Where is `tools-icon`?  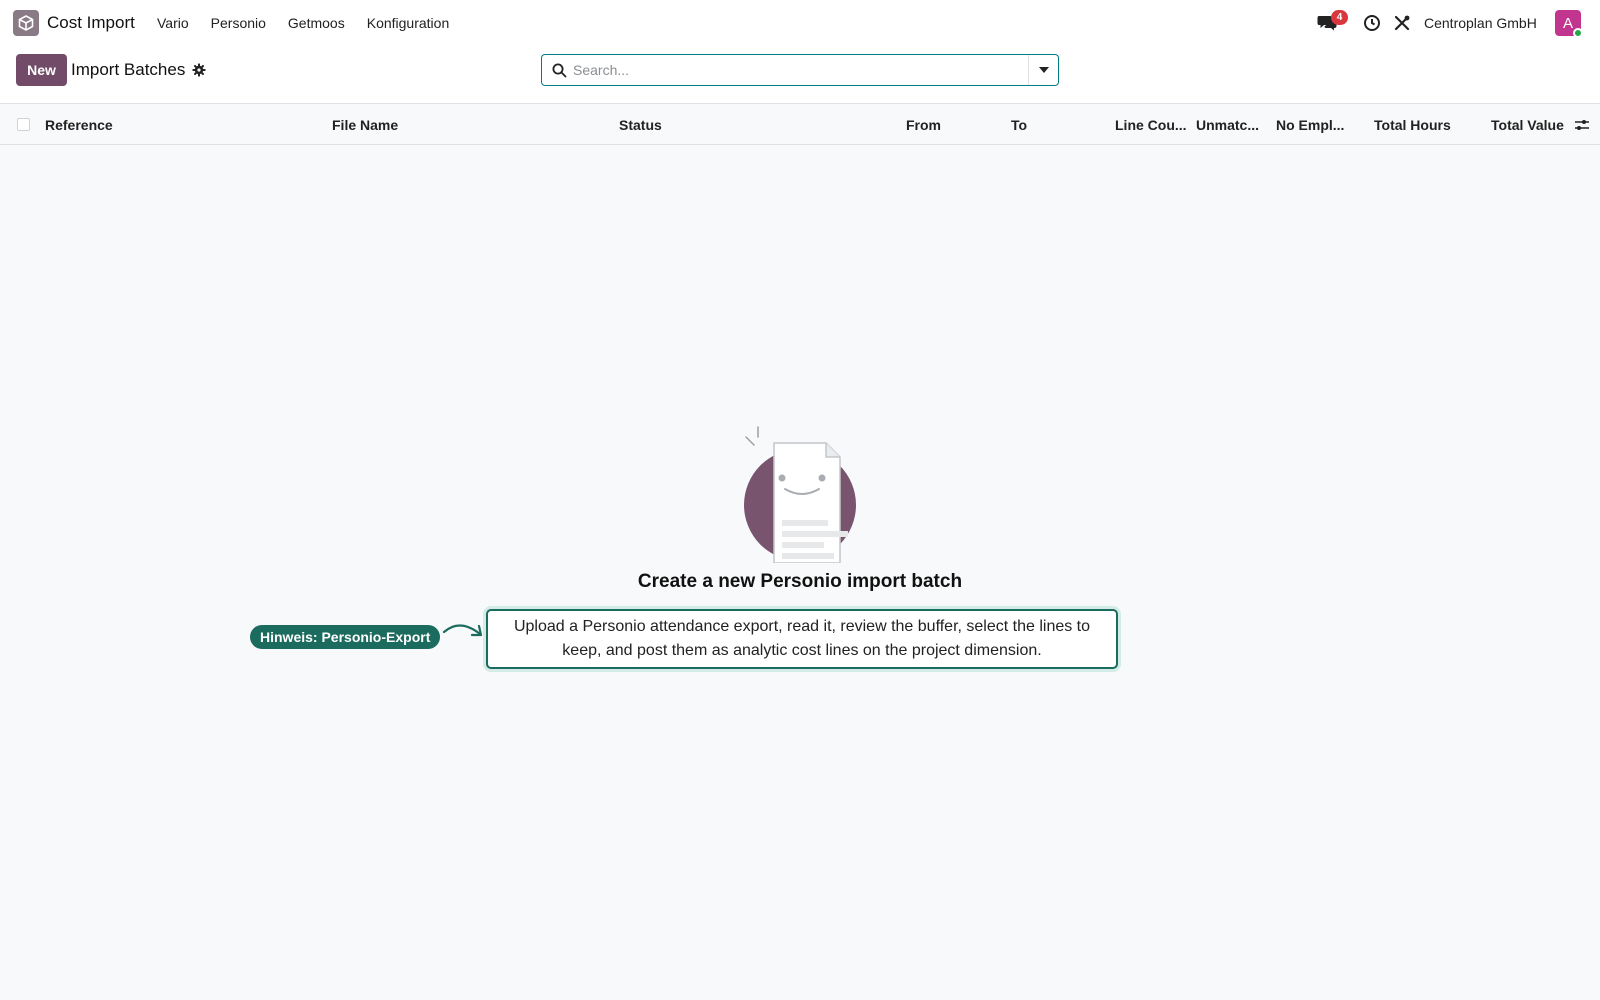 tools-icon is located at coordinates (1402, 23).